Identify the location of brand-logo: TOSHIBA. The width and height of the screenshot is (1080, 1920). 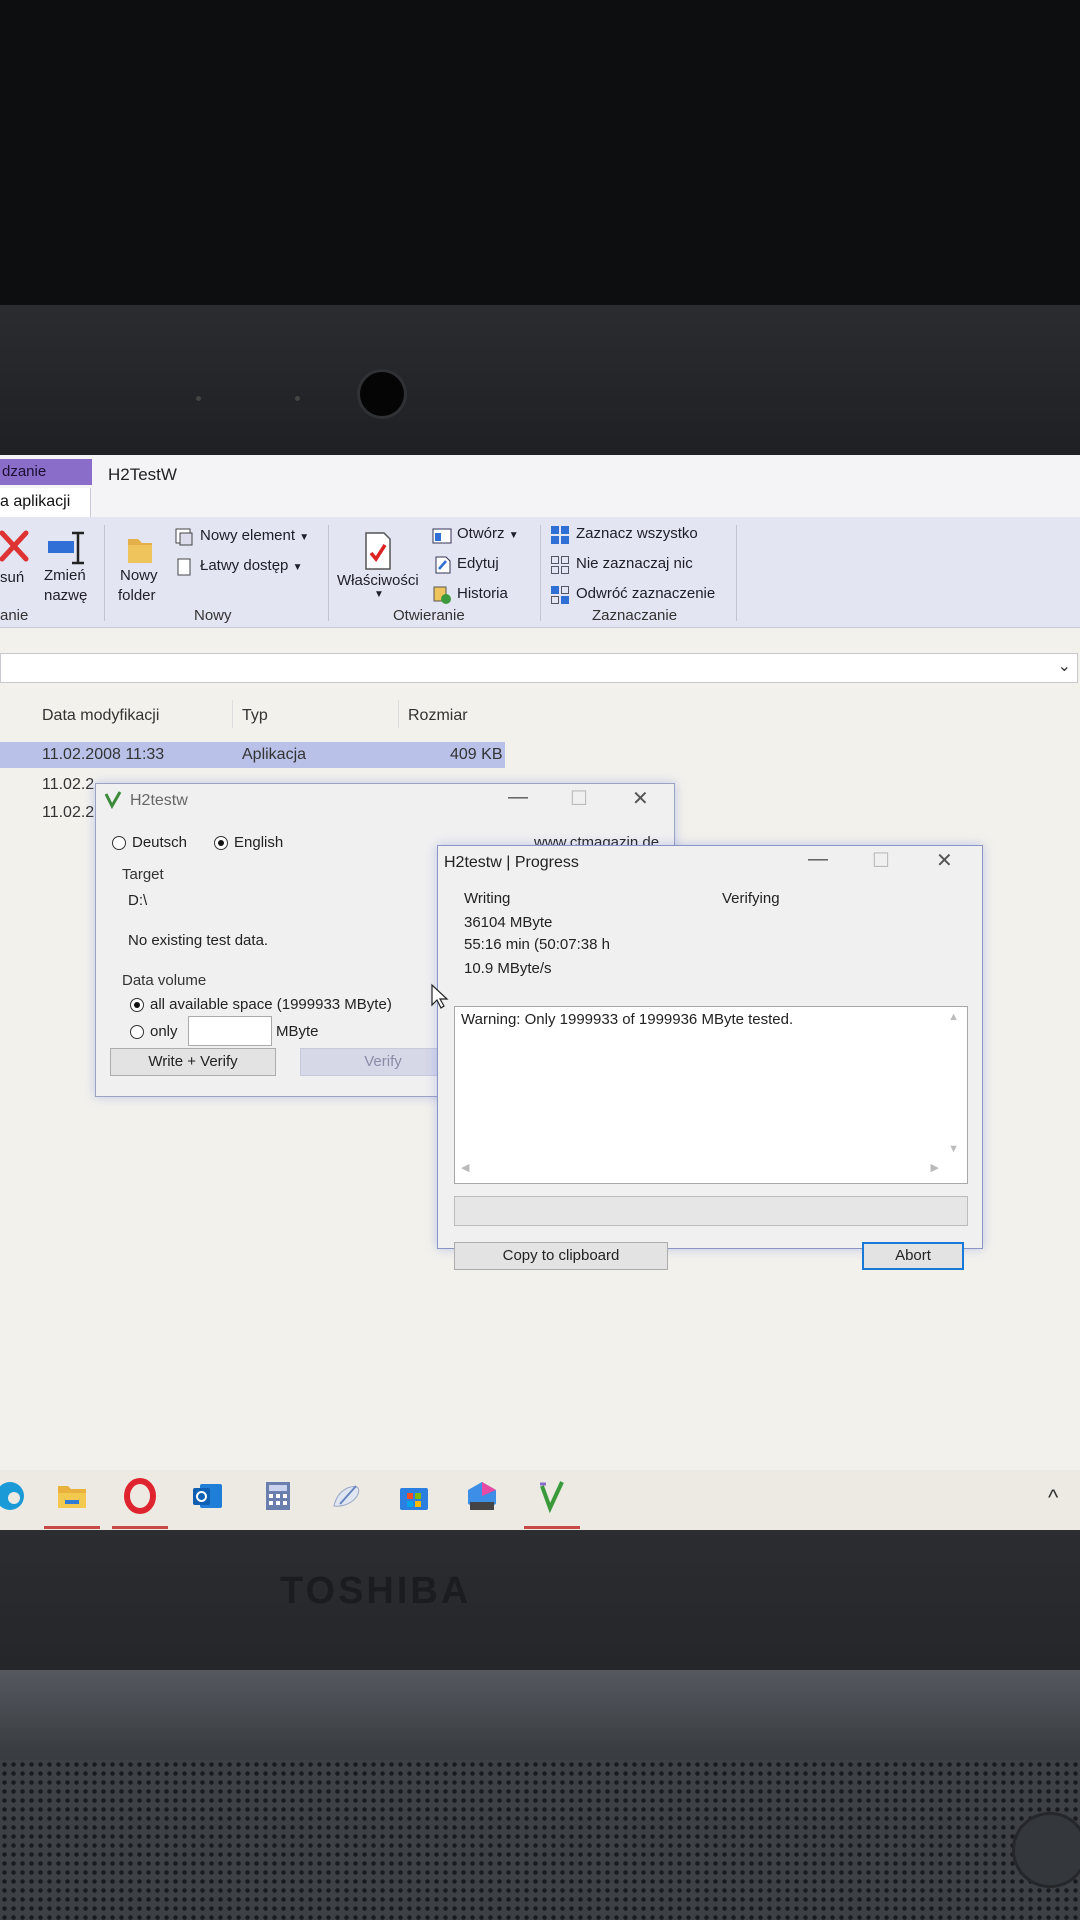
(376, 1591).